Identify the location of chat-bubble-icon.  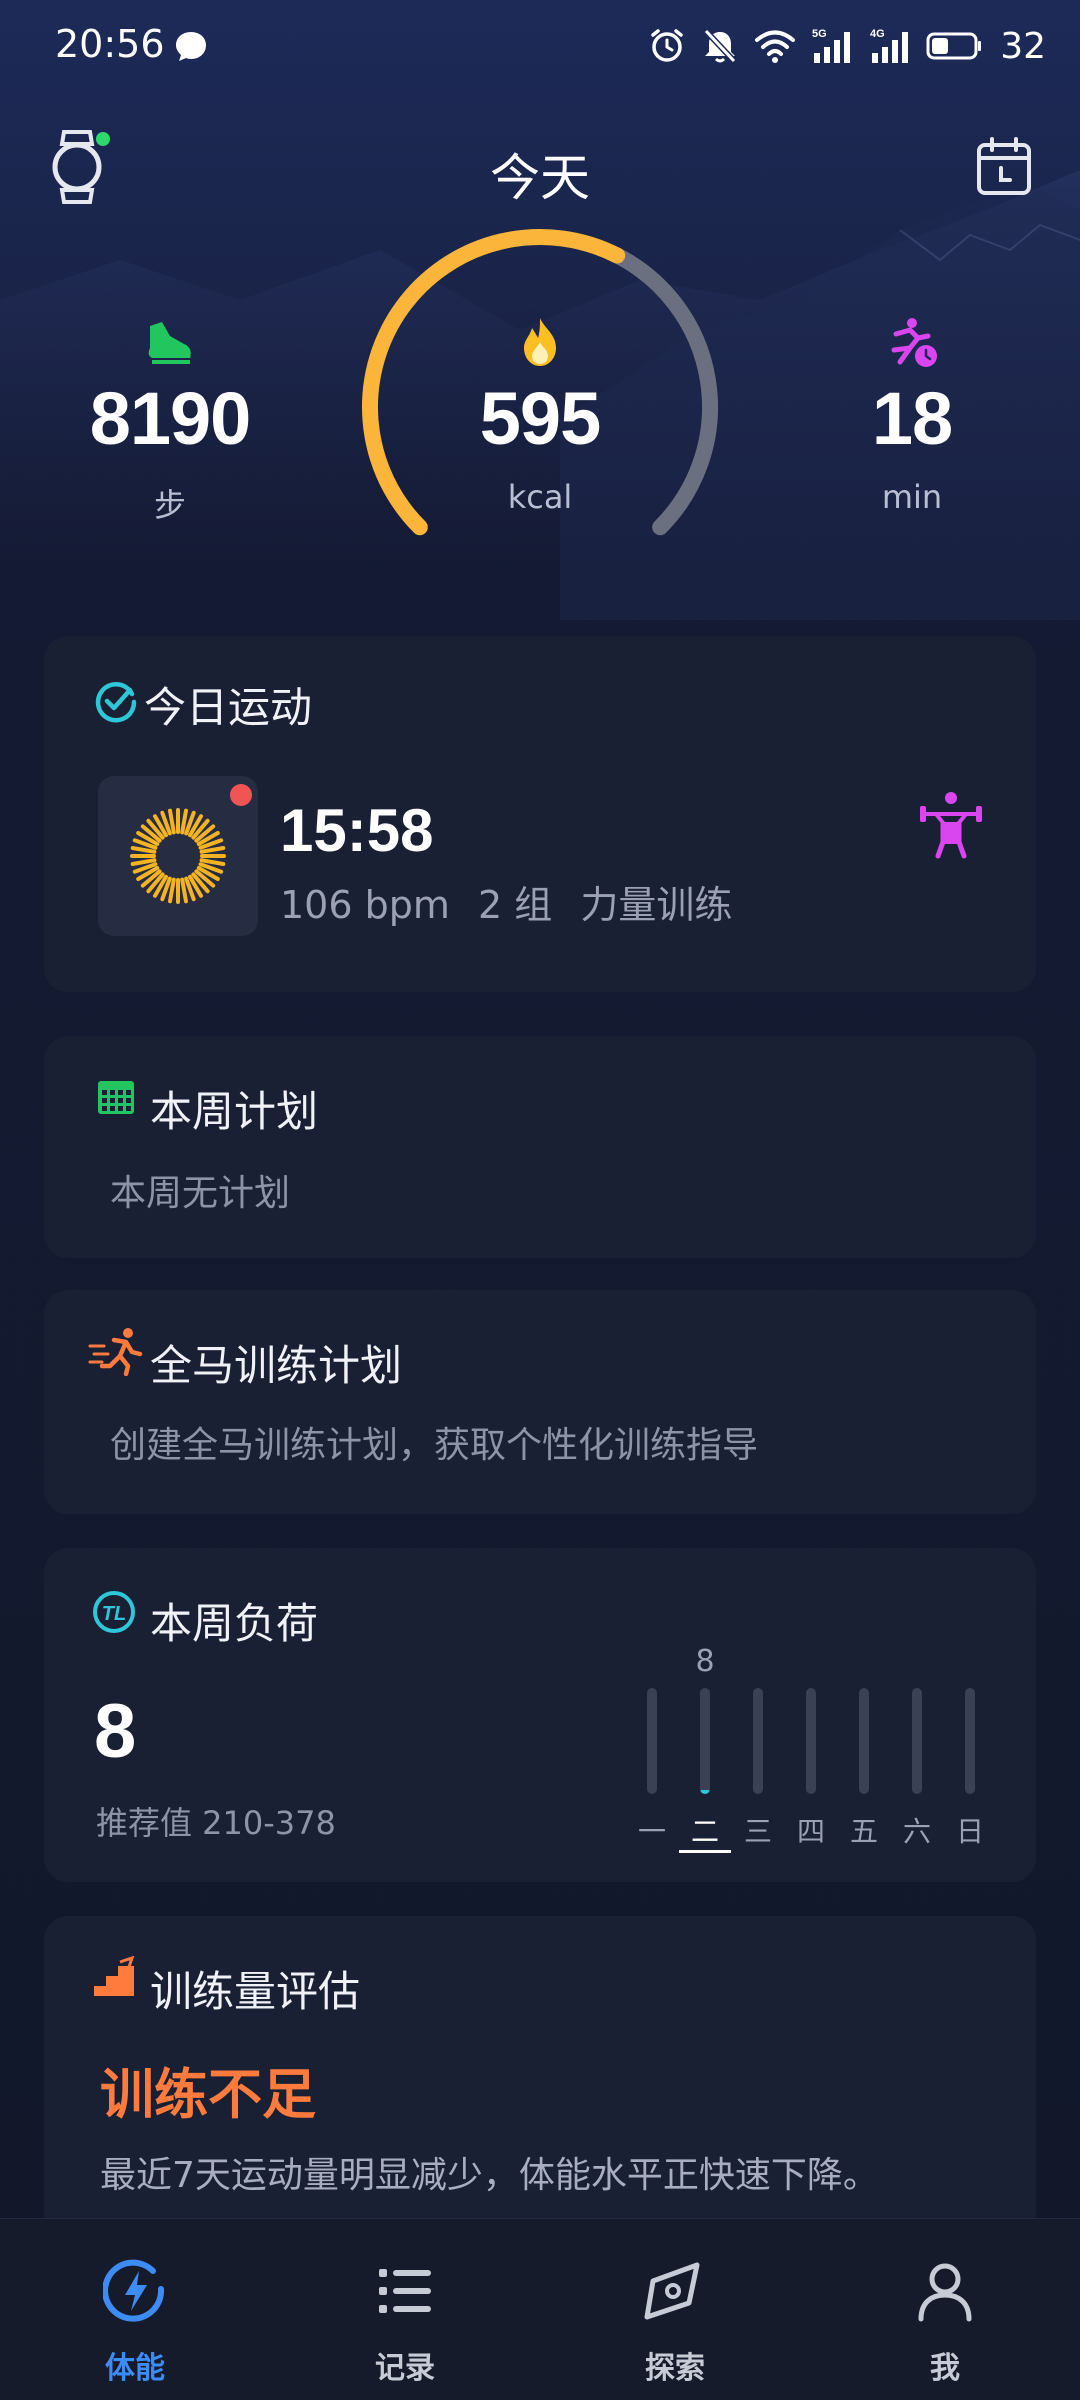
(191, 46).